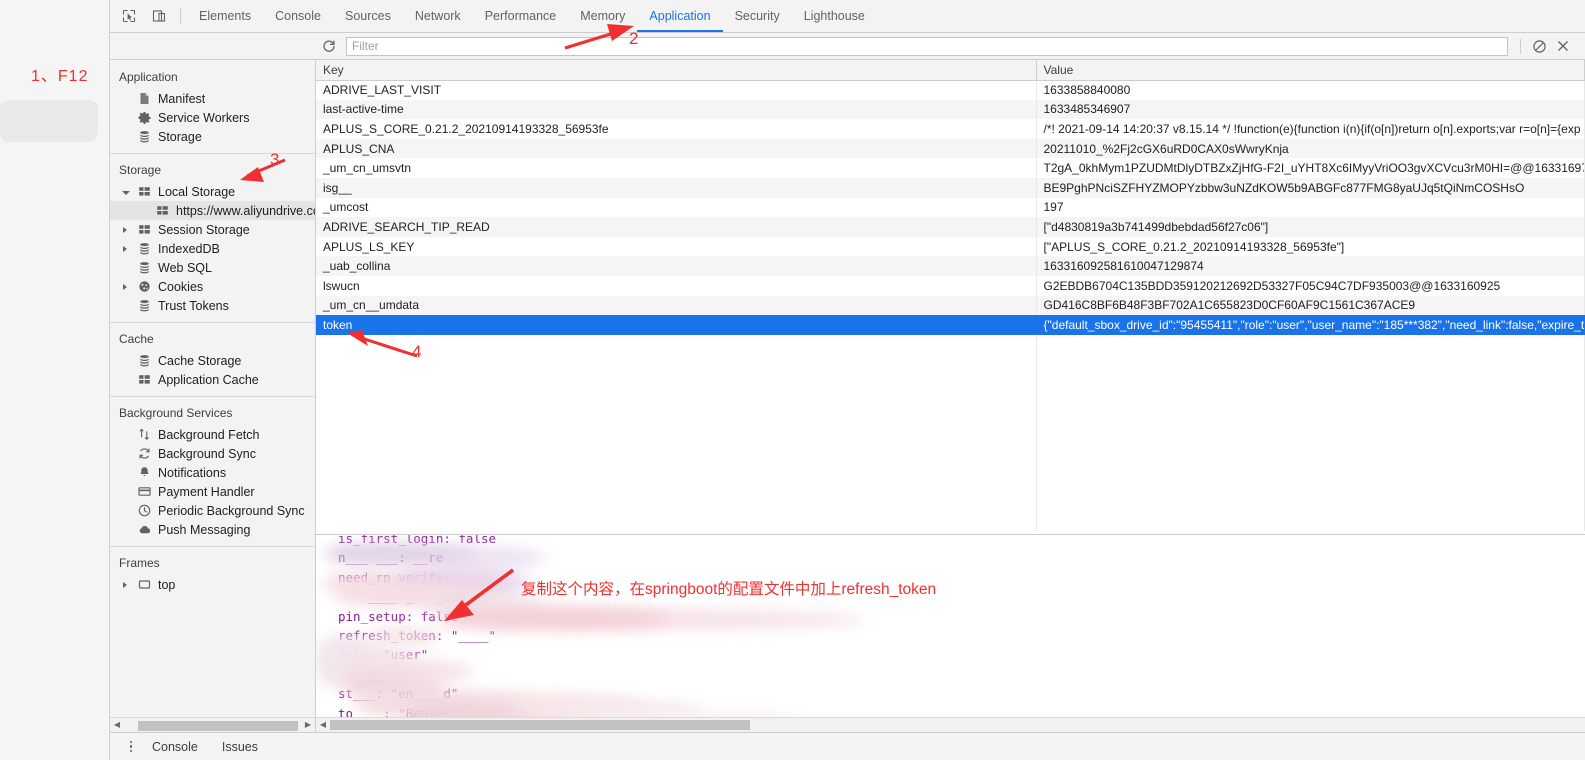  What do you see at coordinates (129, 16) in the screenshot?
I see `inspect-element-icon` at bounding box center [129, 16].